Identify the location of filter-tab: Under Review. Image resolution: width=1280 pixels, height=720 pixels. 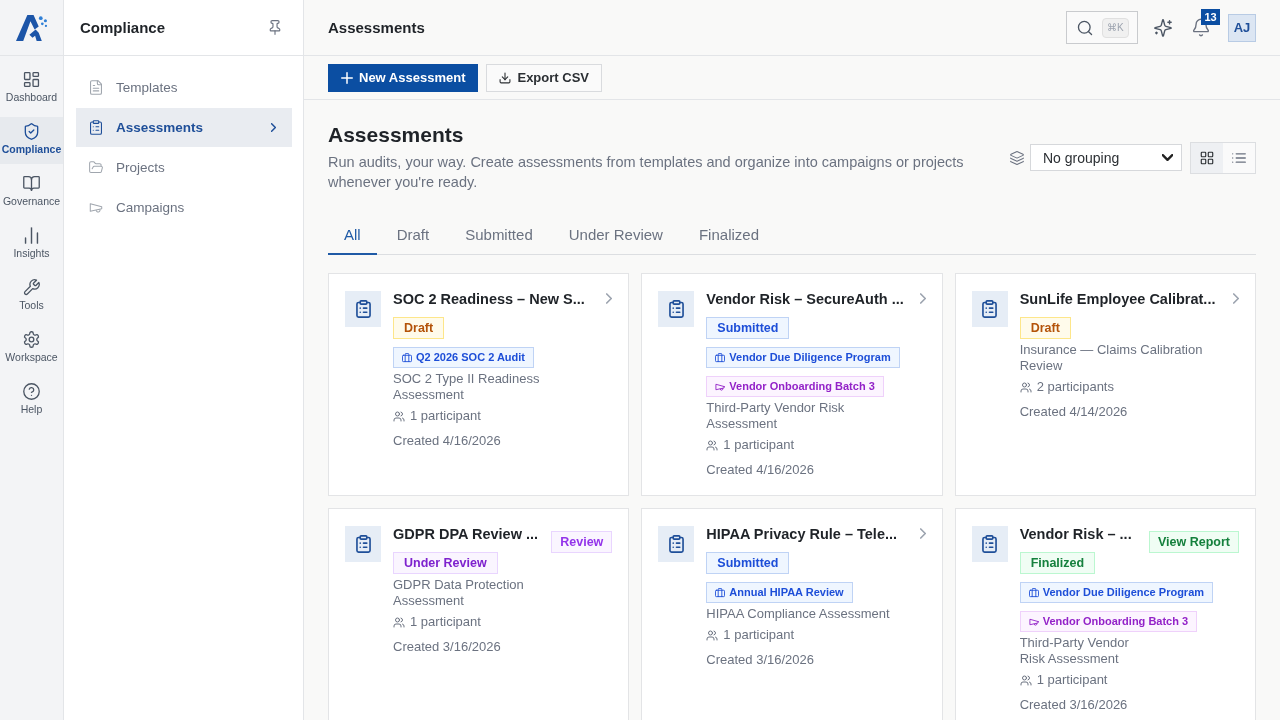
(615, 235).